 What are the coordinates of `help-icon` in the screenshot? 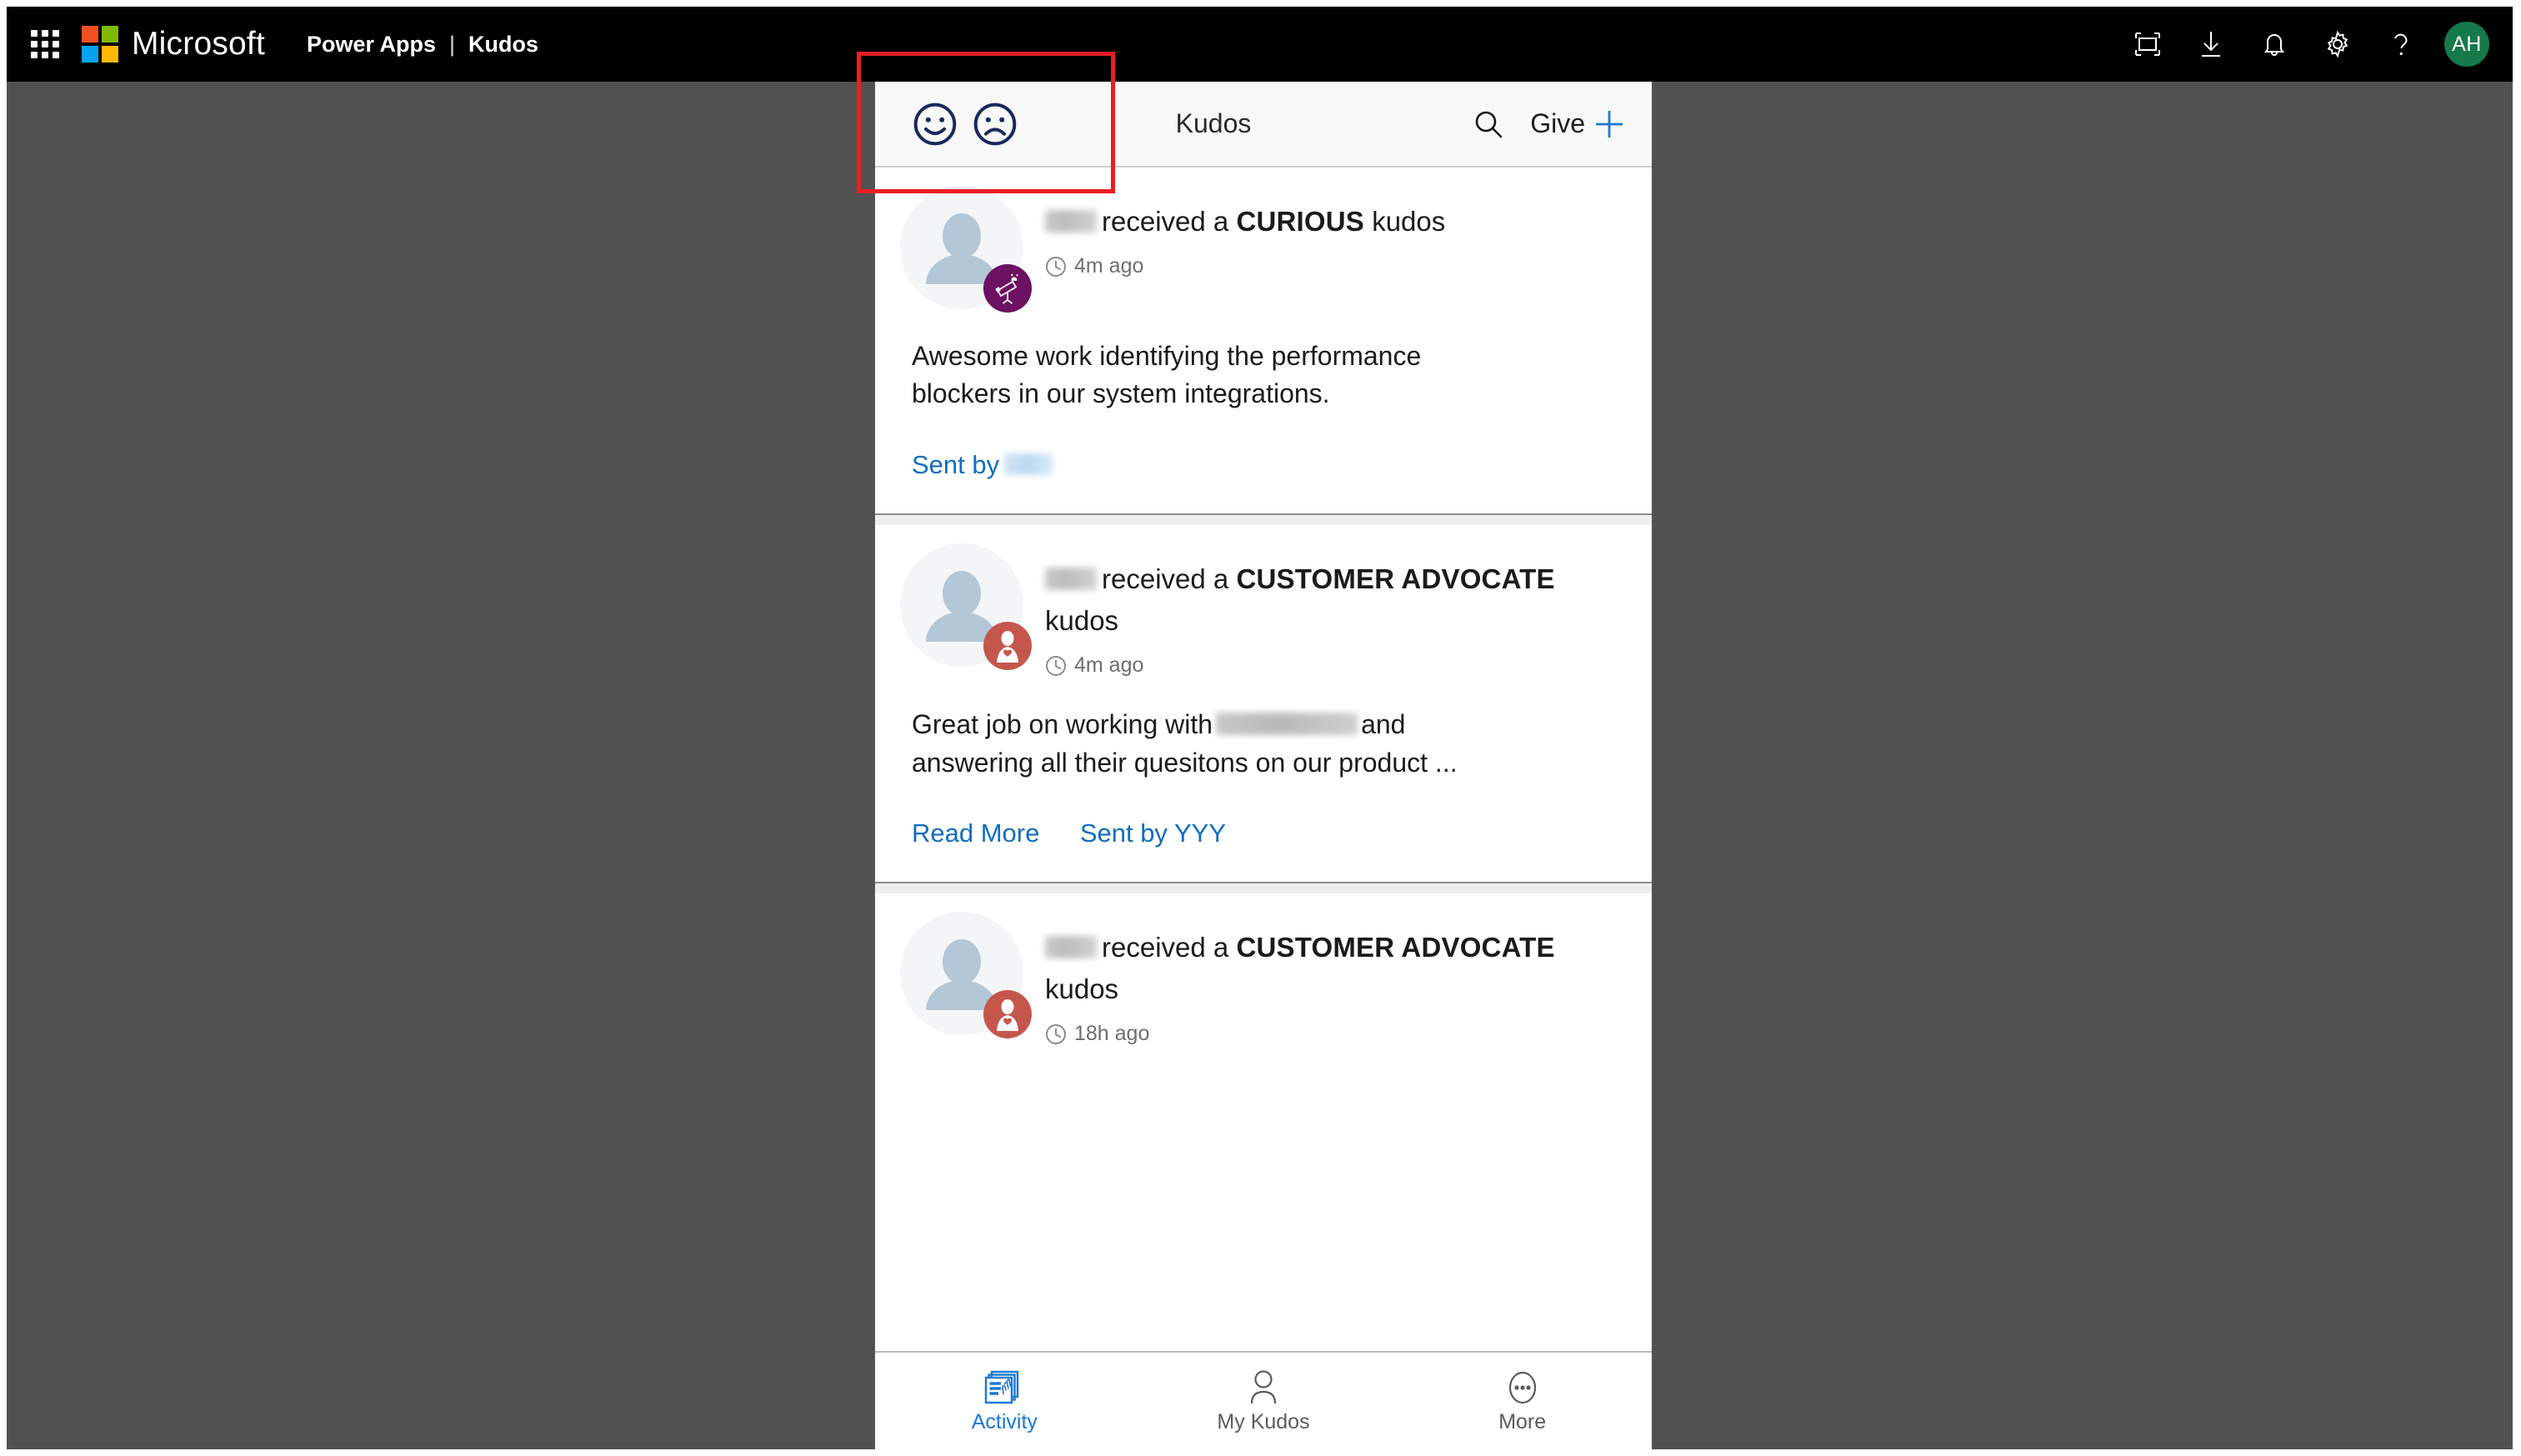 It's located at (2401, 44).